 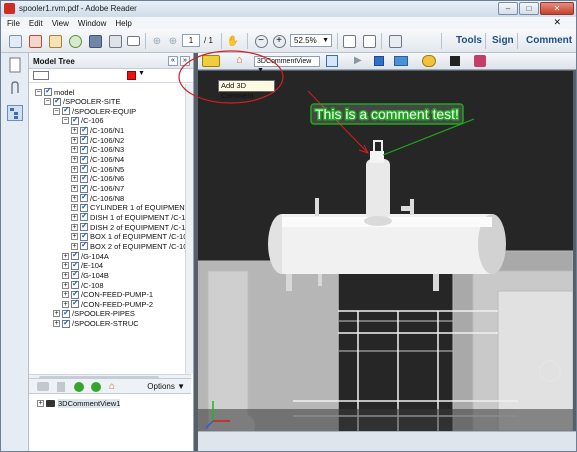 I want to click on comment-pane-button: Comment, so click(x=549, y=40).